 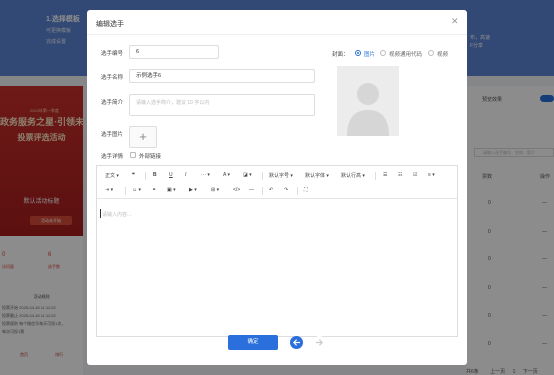 What do you see at coordinates (455, 21) in the screenshot?
I see `close-icon: ✕` at bounding box center [455, 21].